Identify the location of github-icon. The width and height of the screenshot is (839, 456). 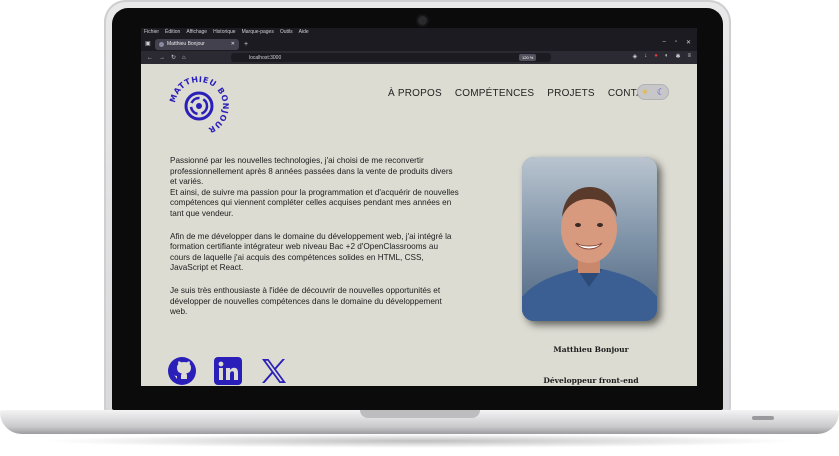
(182, 371).